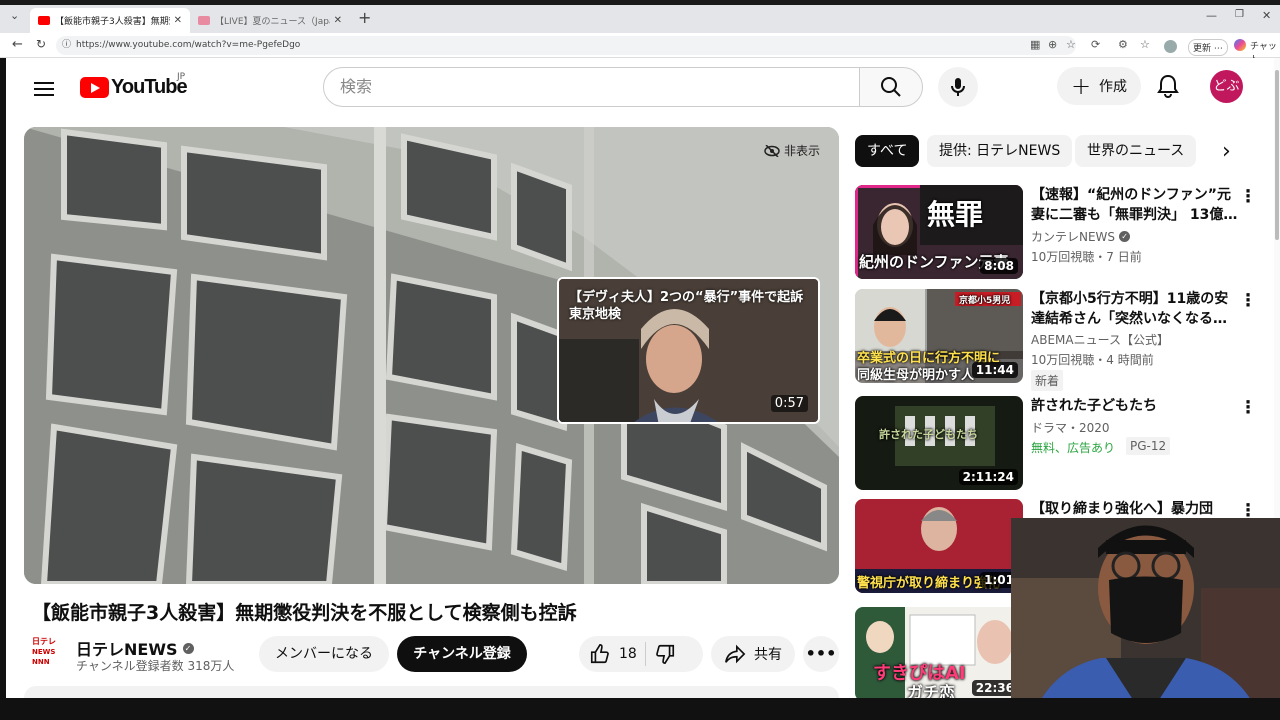  I want to click on settings-icon: ⚙, so click(1123, 44).